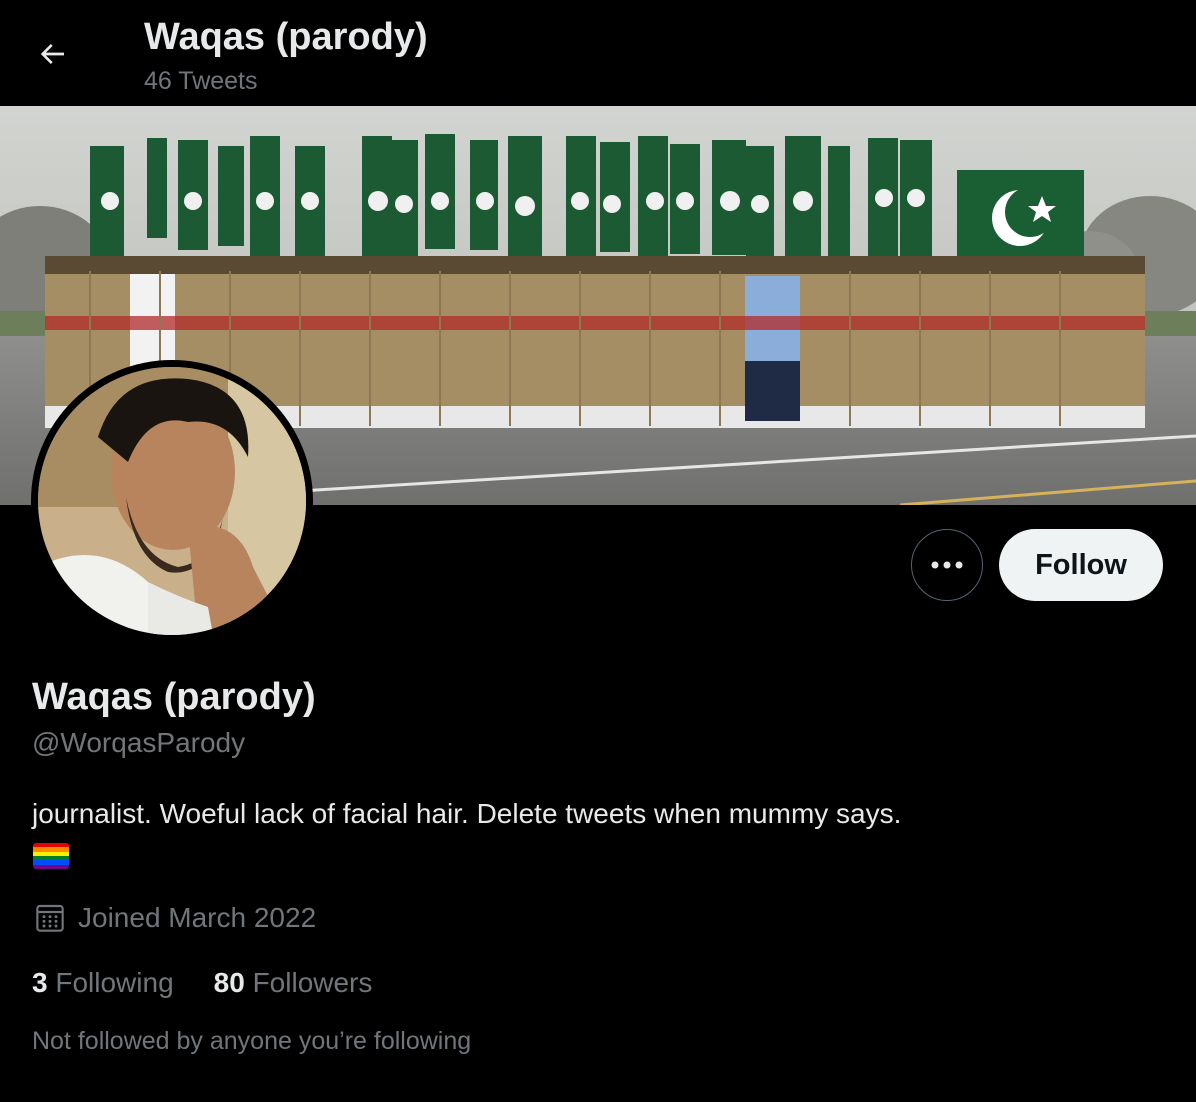 Image resolution: width=1196 pixels, height=1102 pixels. I want to click on profile-header-bar: Waqas (parody) 46 Tweets, so click(598, 53).